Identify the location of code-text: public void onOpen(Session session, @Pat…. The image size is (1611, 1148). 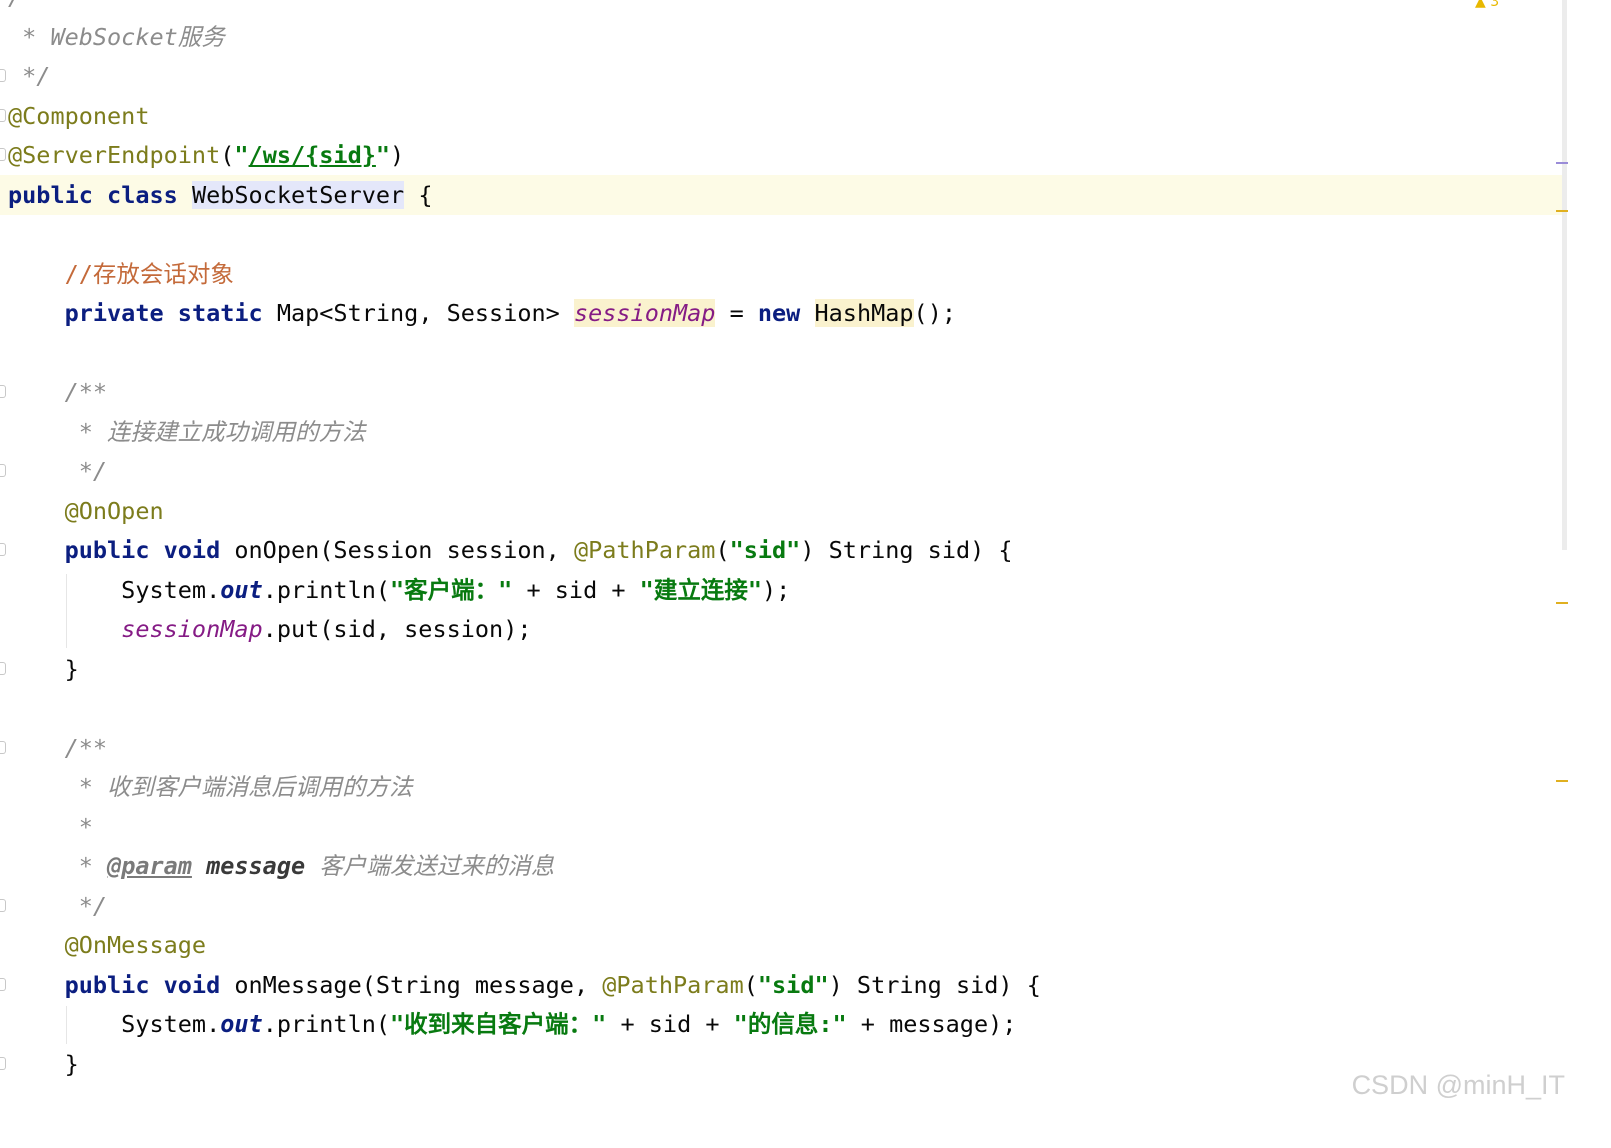
(510, 550).